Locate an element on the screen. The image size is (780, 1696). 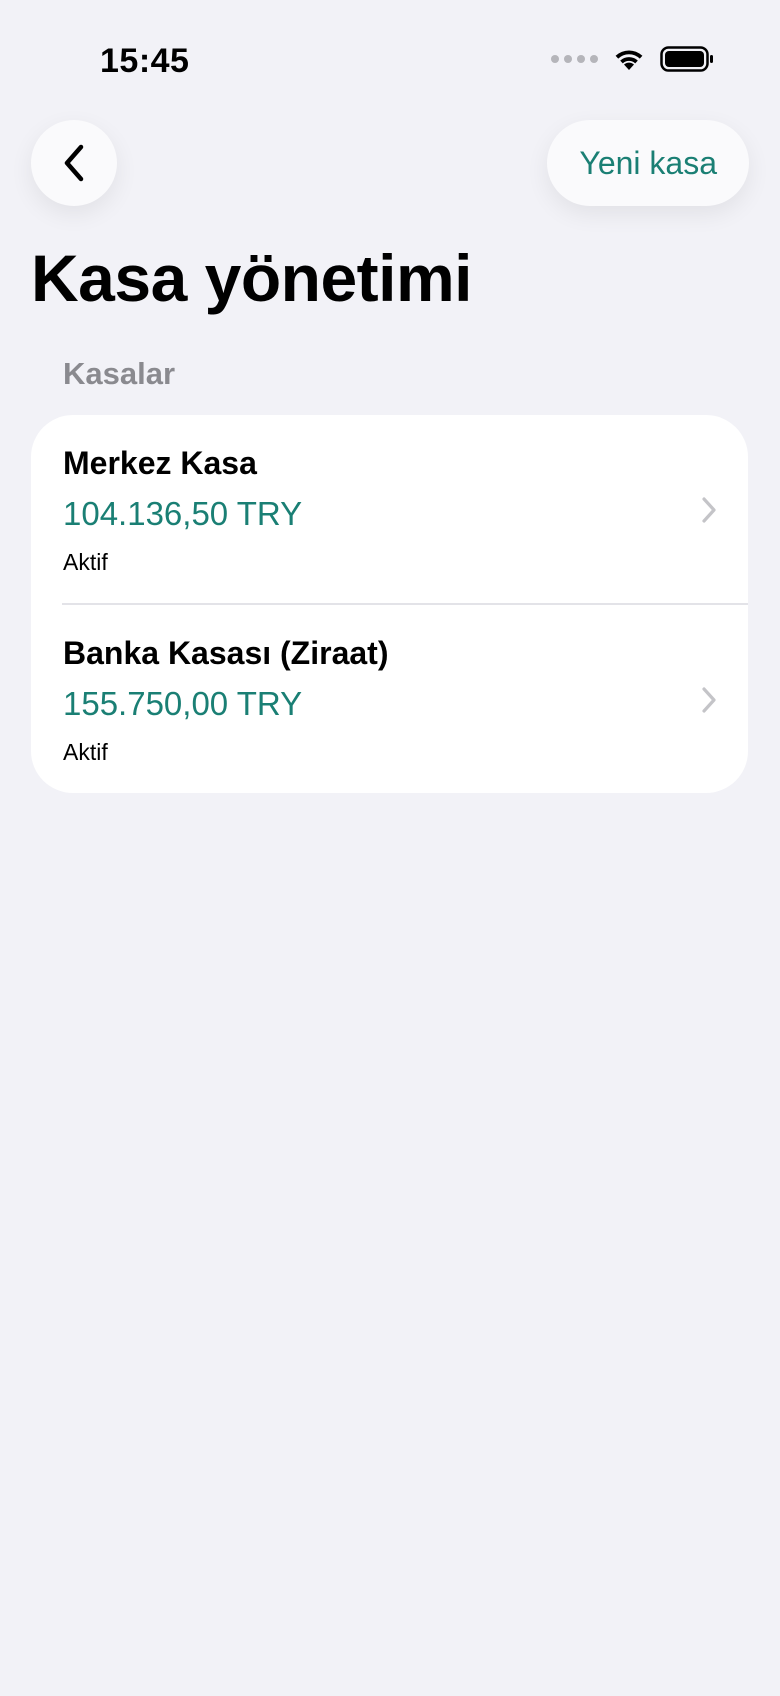
kasa-amount: 104.136,50 TRY is located at coordinates (183, 513).